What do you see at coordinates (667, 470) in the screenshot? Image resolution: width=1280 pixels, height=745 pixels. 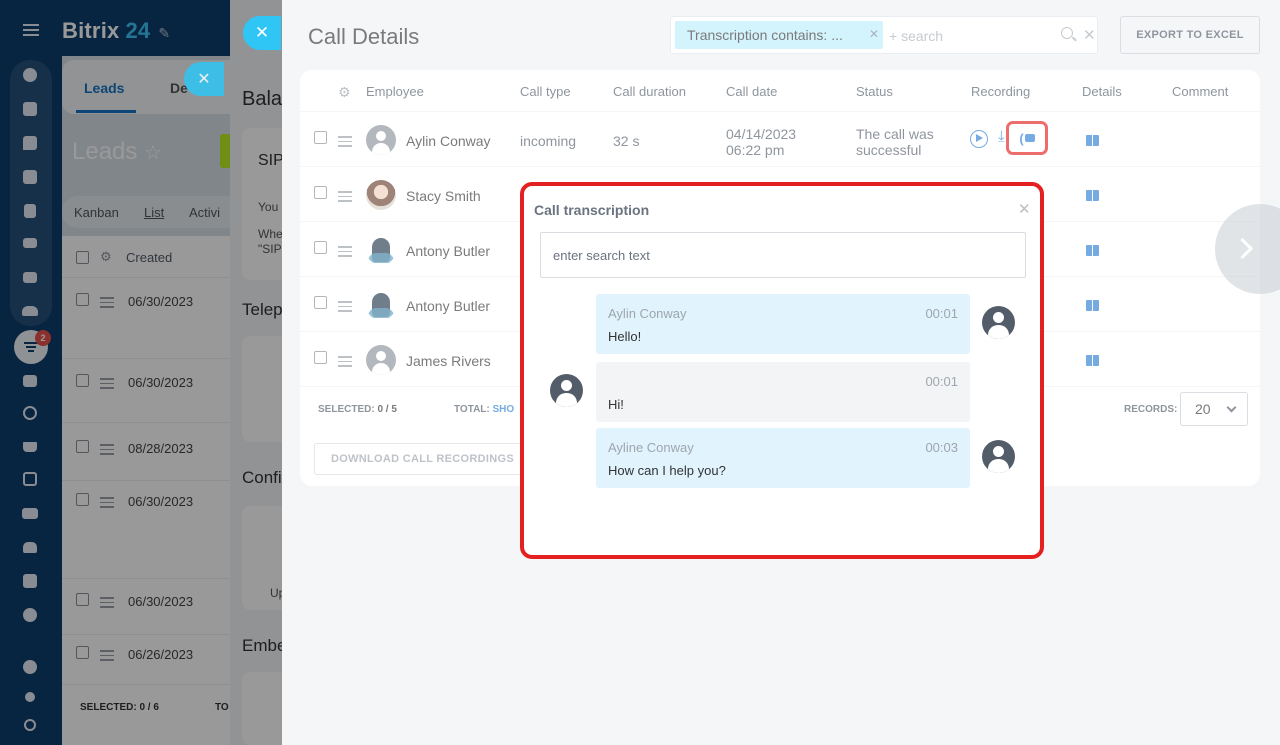 I see `message-text: How can I help you?` at bounding box center [667, 470].